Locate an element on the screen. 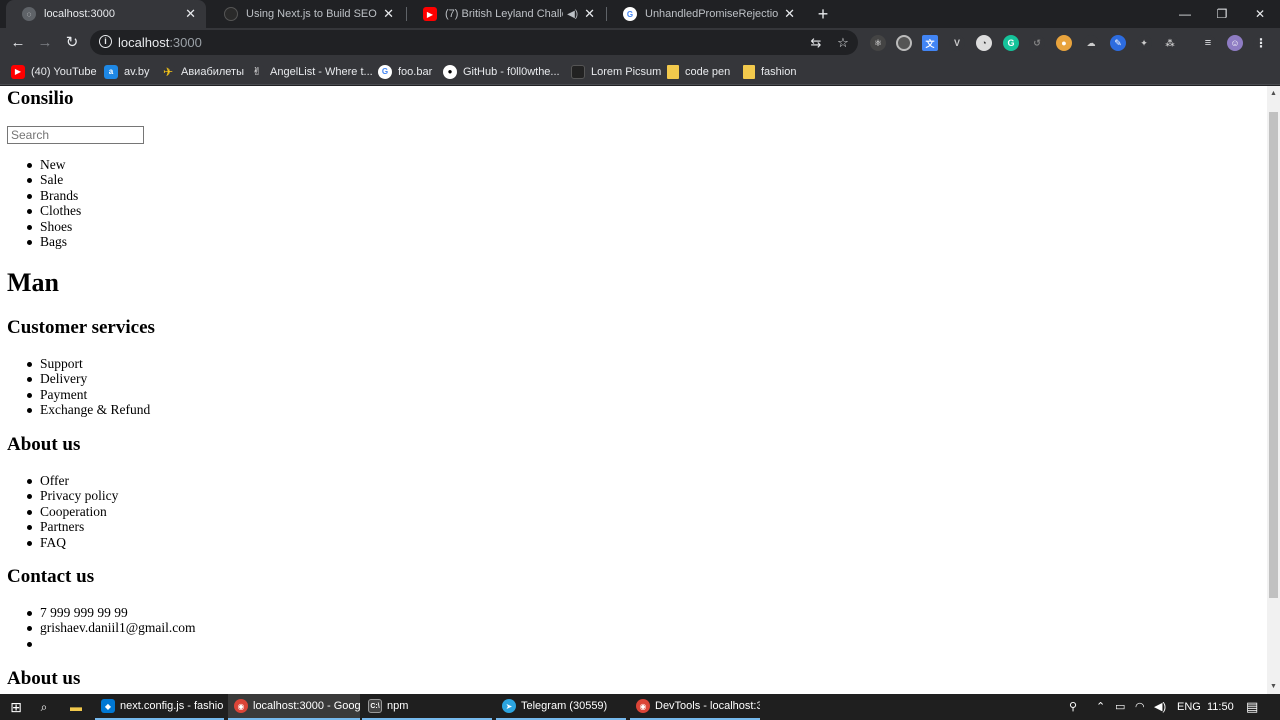 The width and height of the screenshot is (1280, 720). grammarly-icon: G is located at coordinates (1011, 43).